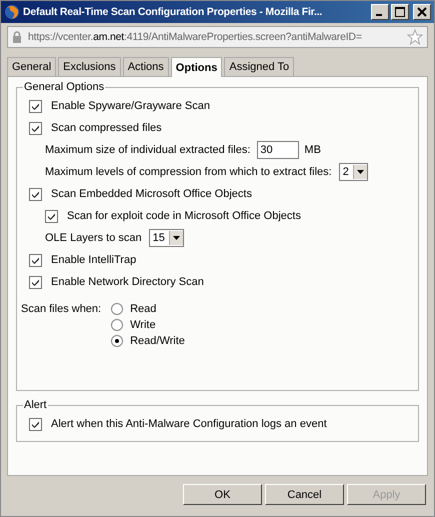 Image resolution: width=435 pixels, height=517 pixels. What do you see at coordinates (415, 37) in the screenshot?
I see `star-icon` at bounding box center [415, 37].